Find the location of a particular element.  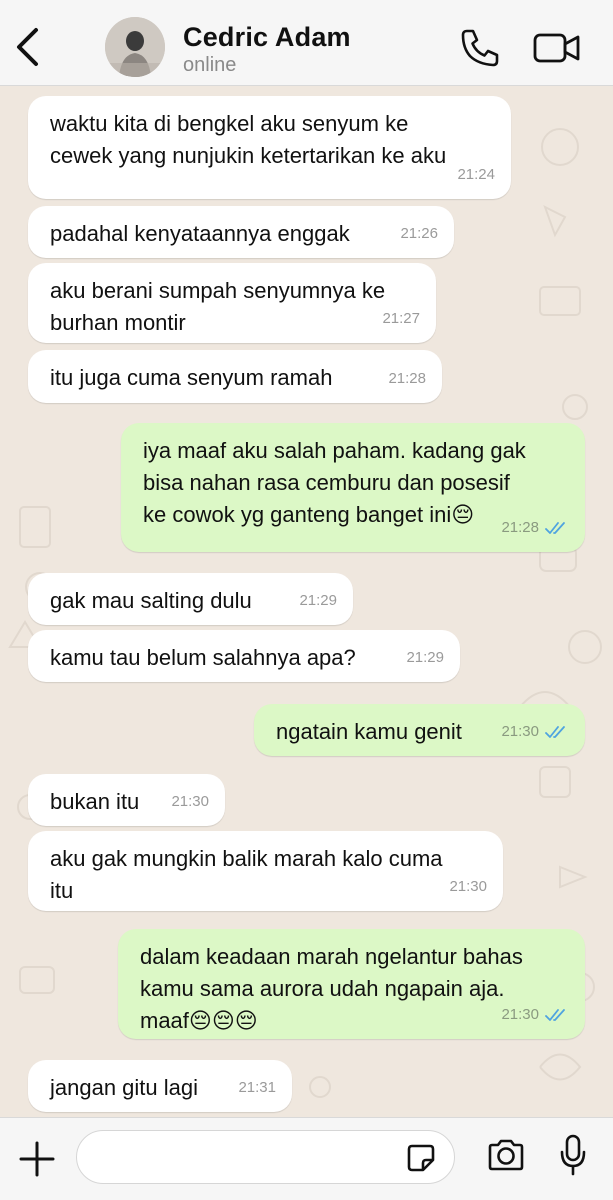

sticker-icon is located at coordinates (421, 1158).